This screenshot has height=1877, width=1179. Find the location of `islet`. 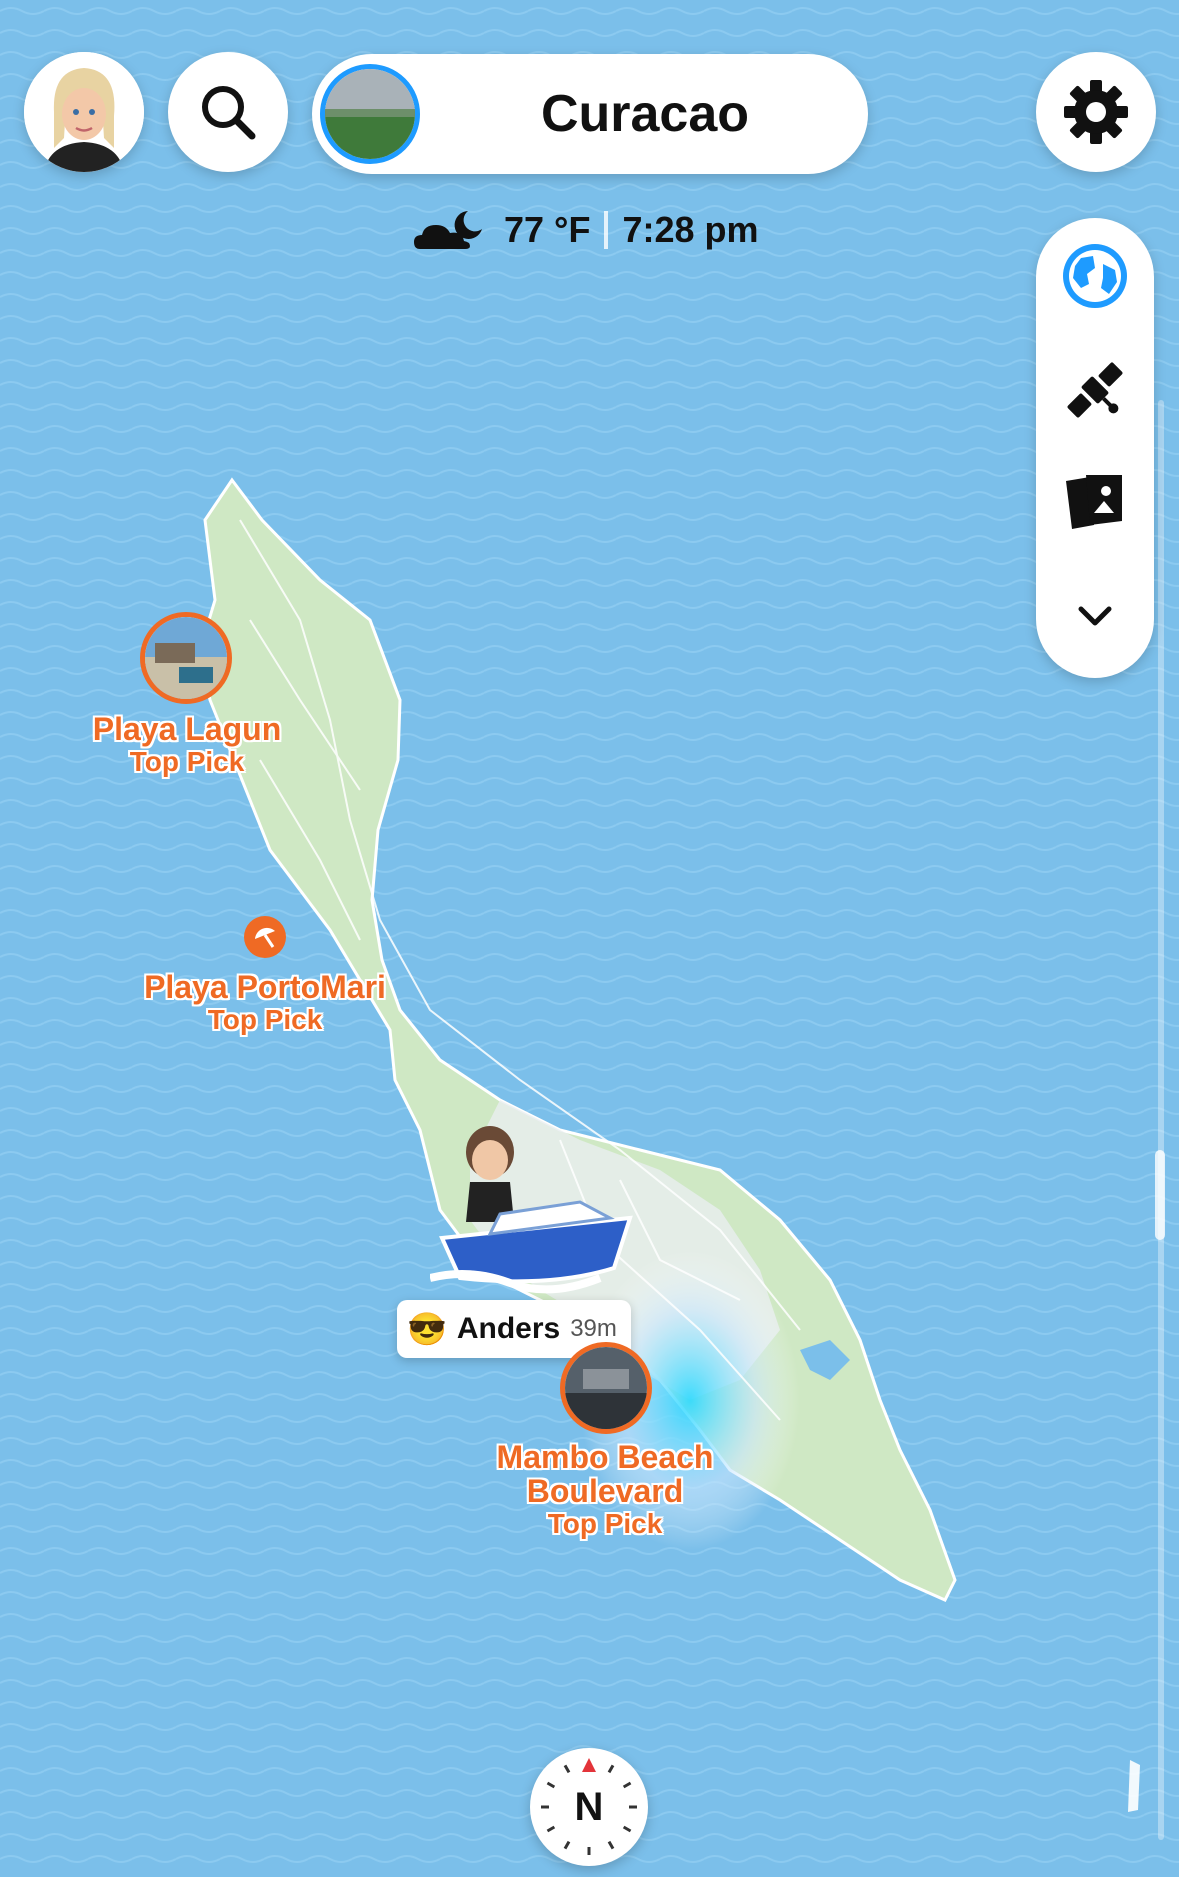

islet is located at coordinates (1134, 1786).